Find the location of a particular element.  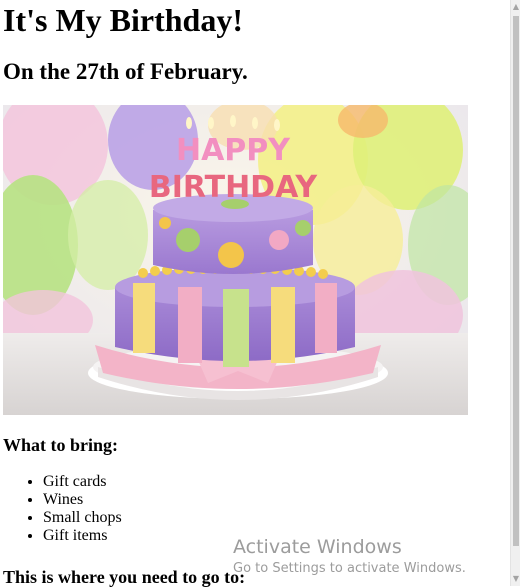

birthday-candles: BIRTHDAY is located at coordinates (234, 187).